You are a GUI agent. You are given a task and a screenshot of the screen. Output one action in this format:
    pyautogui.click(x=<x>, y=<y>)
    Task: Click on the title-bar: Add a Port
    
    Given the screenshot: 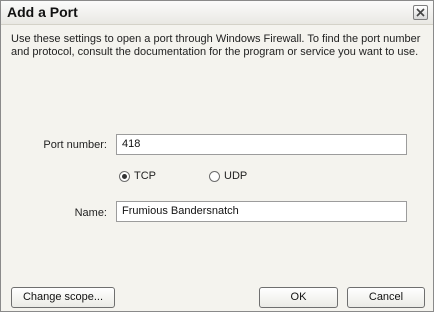 What is the action you would take?
    pyautogui.click(x=217, y=13)
    